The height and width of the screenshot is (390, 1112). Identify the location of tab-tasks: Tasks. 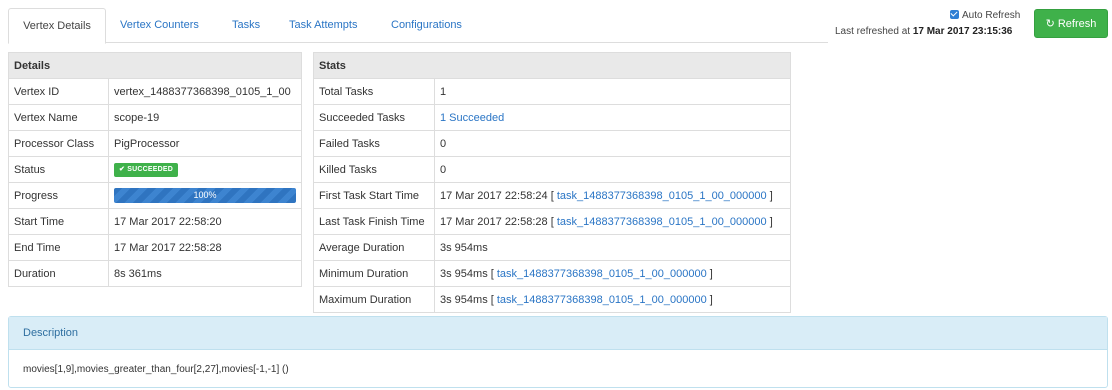
(246, 25).